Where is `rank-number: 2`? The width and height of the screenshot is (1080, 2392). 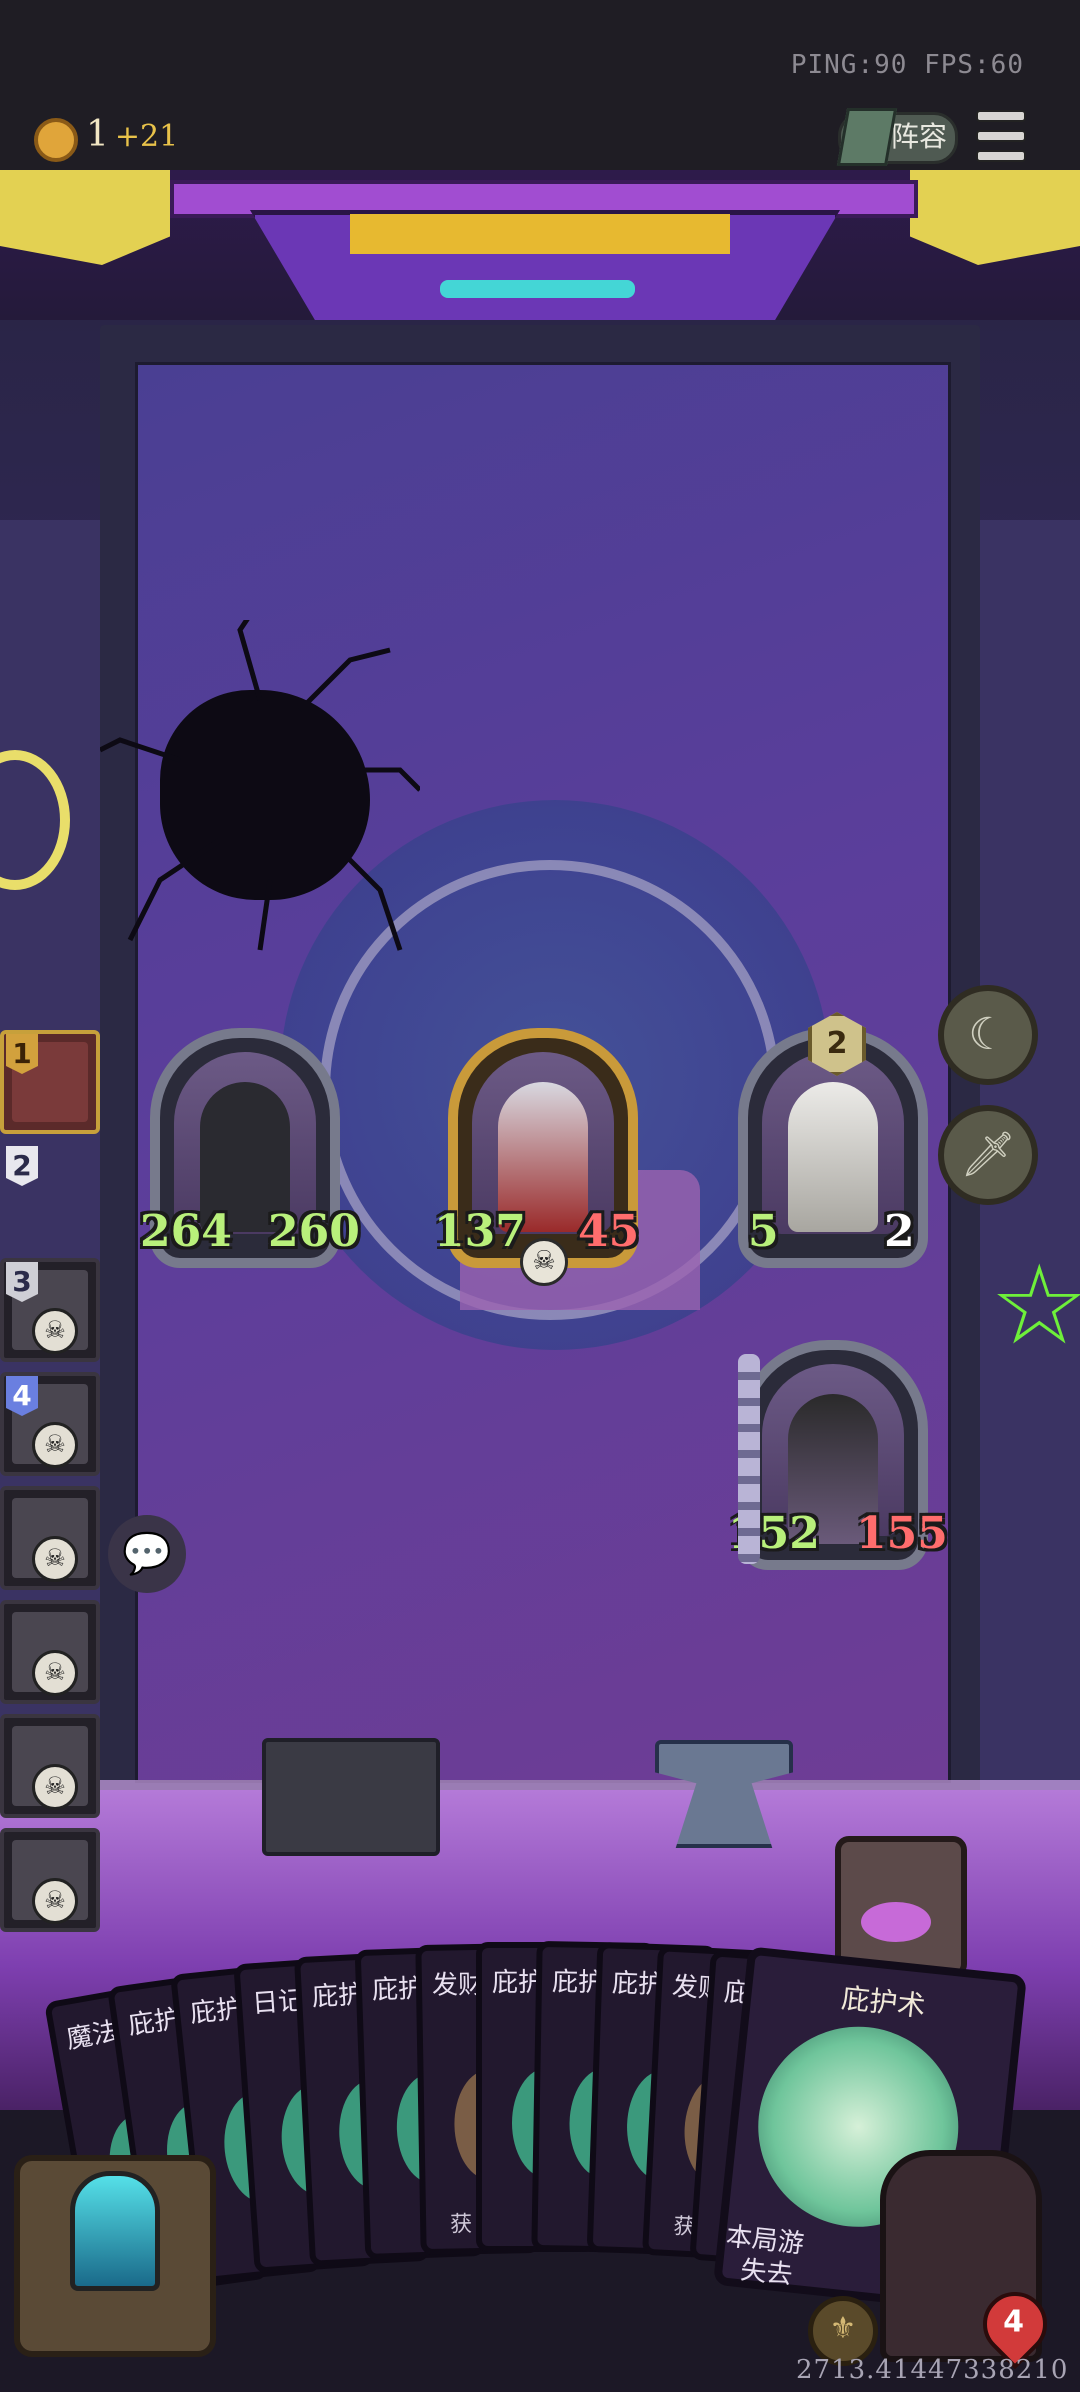
rank-number: 2 is located at coordinates (22, 1166).